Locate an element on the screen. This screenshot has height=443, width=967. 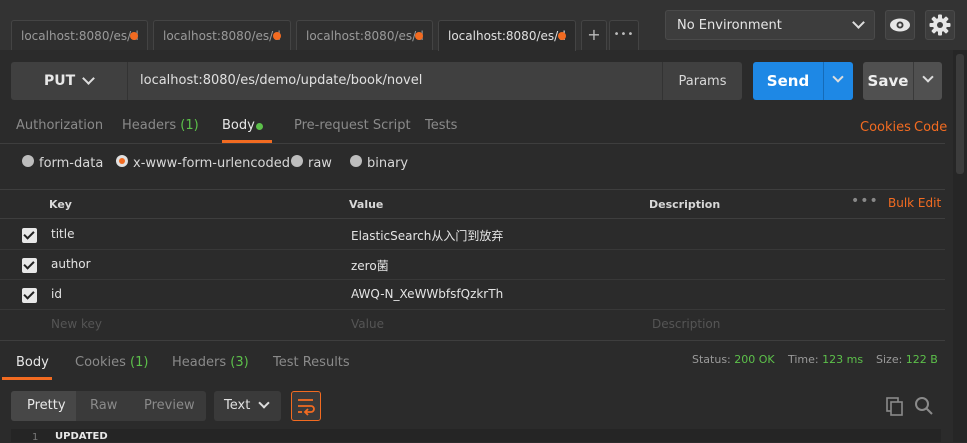
search-icon is located at coordinates (924, 406).